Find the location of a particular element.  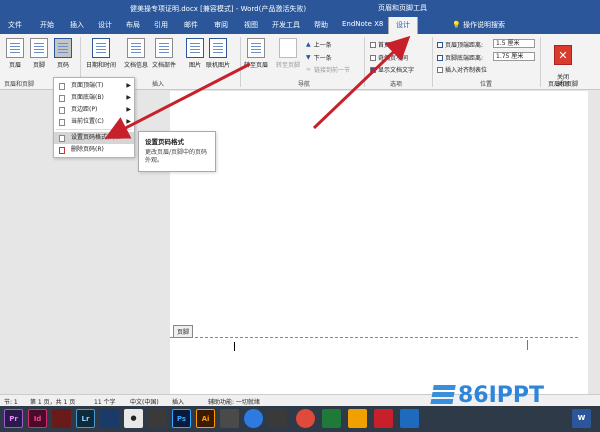

online-picture-button: 联机图片 is located at coordinates (218, 53).